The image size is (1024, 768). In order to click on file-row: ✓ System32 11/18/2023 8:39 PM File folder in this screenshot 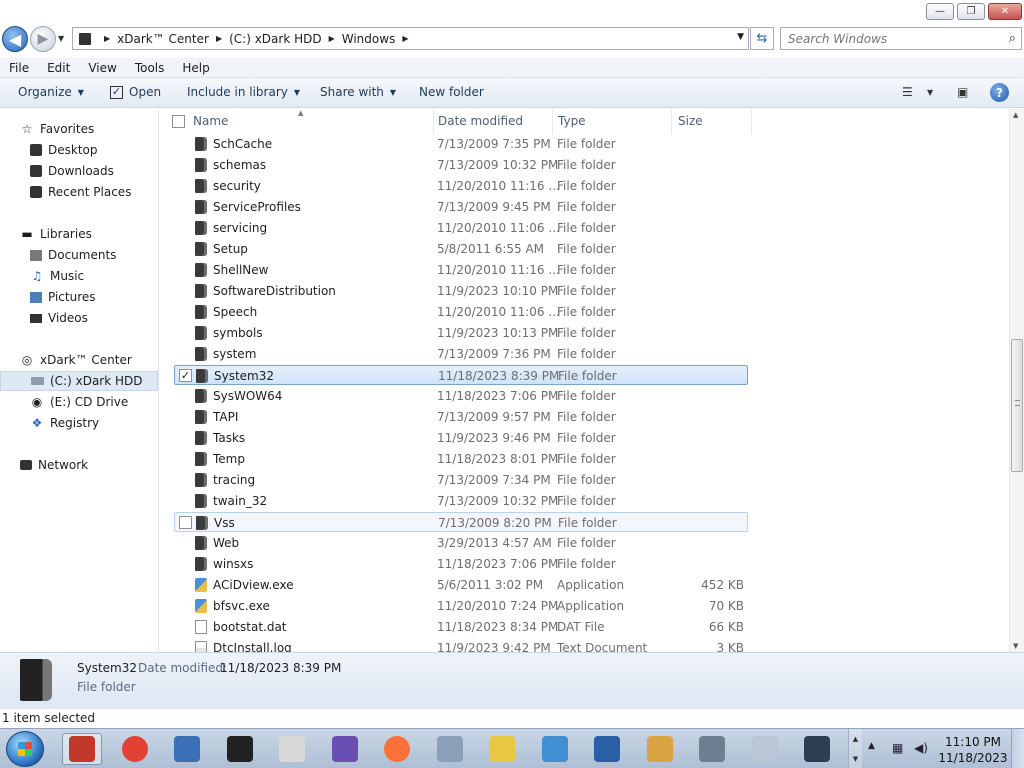, I will do `click(461, 375)`.